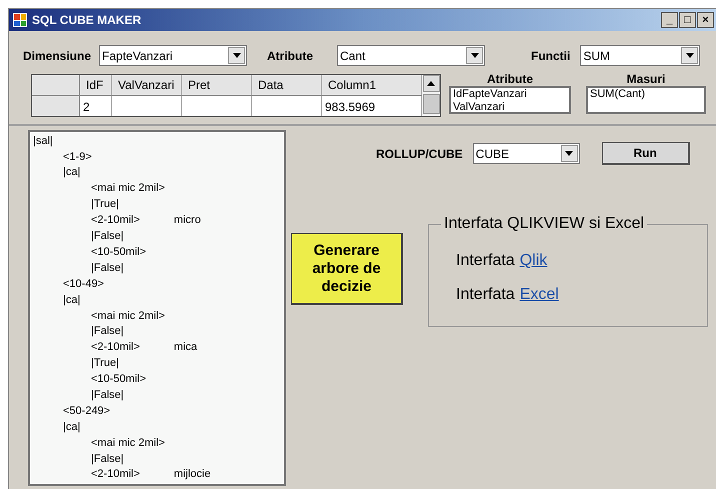  I want to click on app-icon, so click(20, 20).